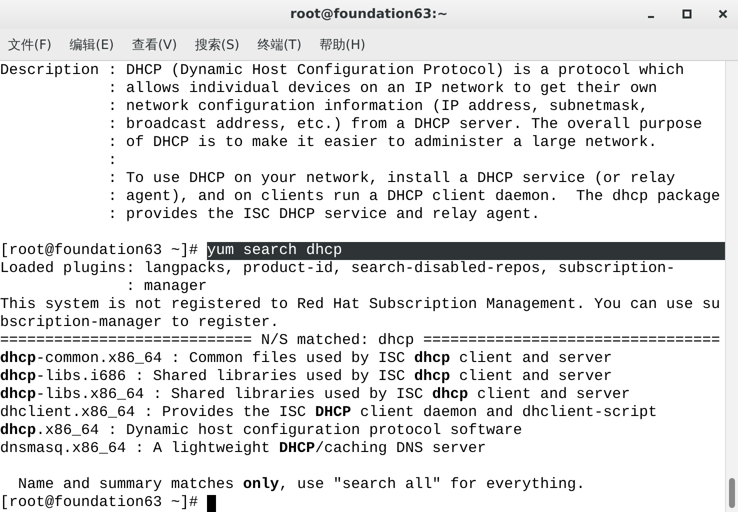 The height and width of the screenshot is (512, 738). What do you see at coordinates (30, 45) in the screenshot?
I see `menu-item: 文件(F)` at bounding box center [30, 45].